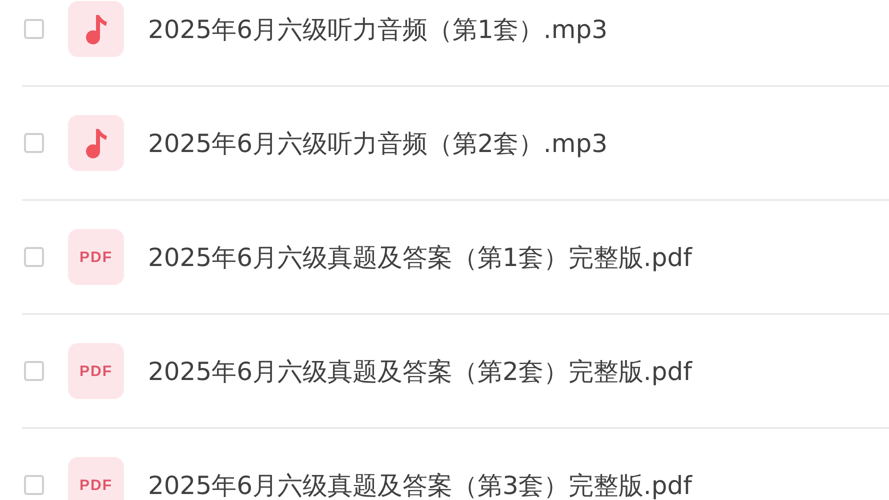 Image resolution: width=889 pixels, height=500 pixels. What do you see at coordinates (420, 257) in the screenshot?
I see `file-name: 2025年6月六级真题及答案（第1套）完整版.pdf` at bounding box center [420, 257].